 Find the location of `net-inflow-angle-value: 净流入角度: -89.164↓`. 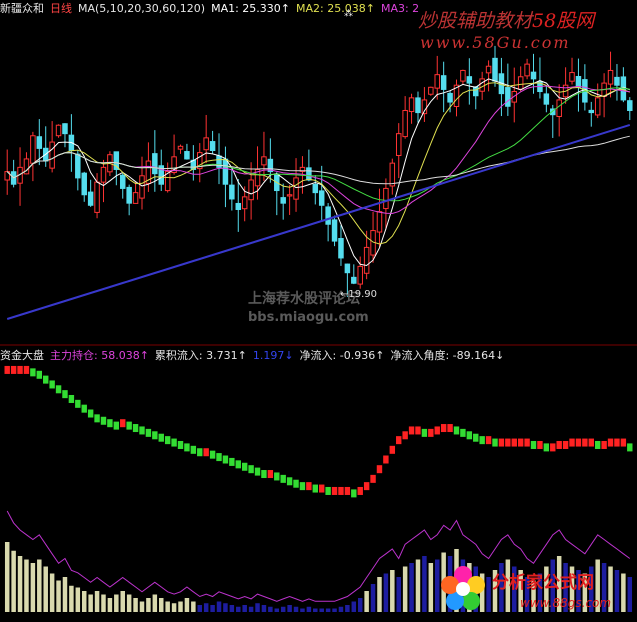

net-inflow-angle-value: 净流入角度: -89.164↓ is located at coordinates (447, 355).